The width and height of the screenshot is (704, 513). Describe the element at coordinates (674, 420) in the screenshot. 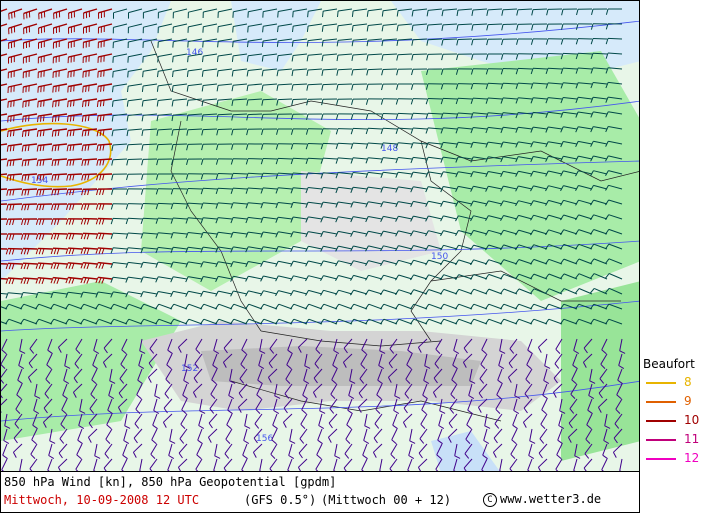

I see `legend-item-10: 10` at that location.